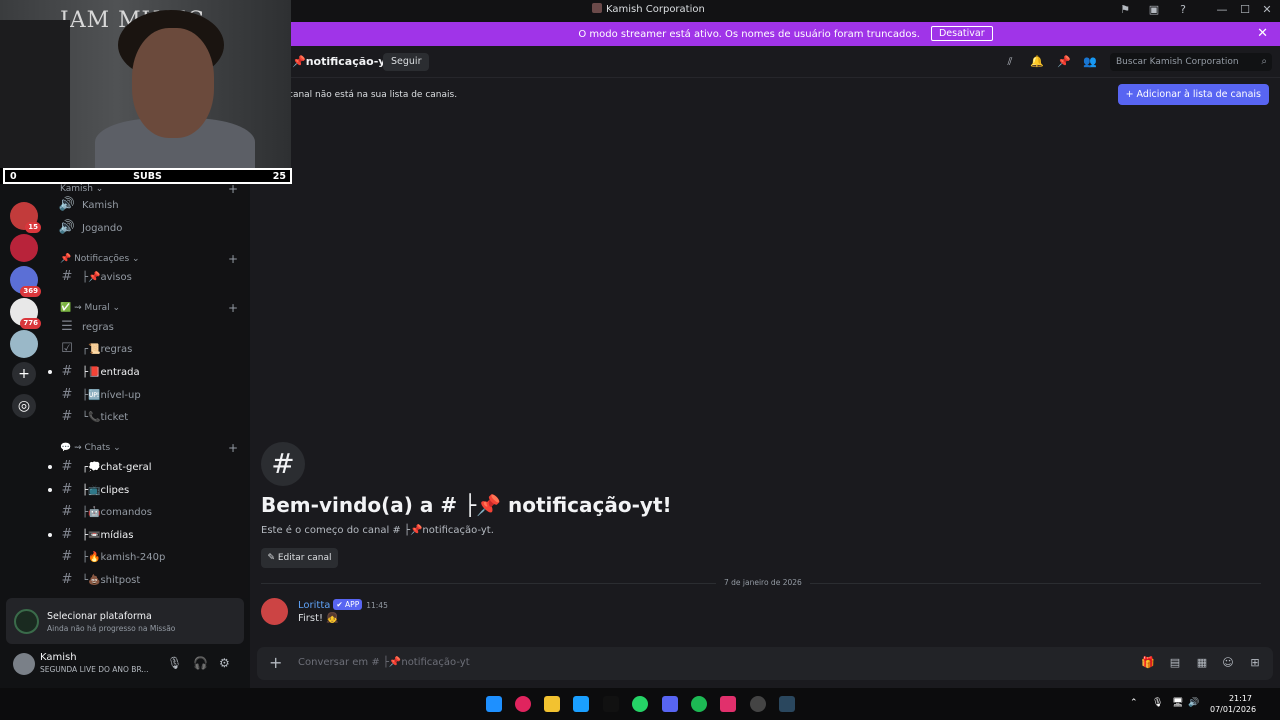  I want to click on taskbar: ⌃ 🎙 🖥 🔊 21:17 07/01/2026, so click(640, 704).